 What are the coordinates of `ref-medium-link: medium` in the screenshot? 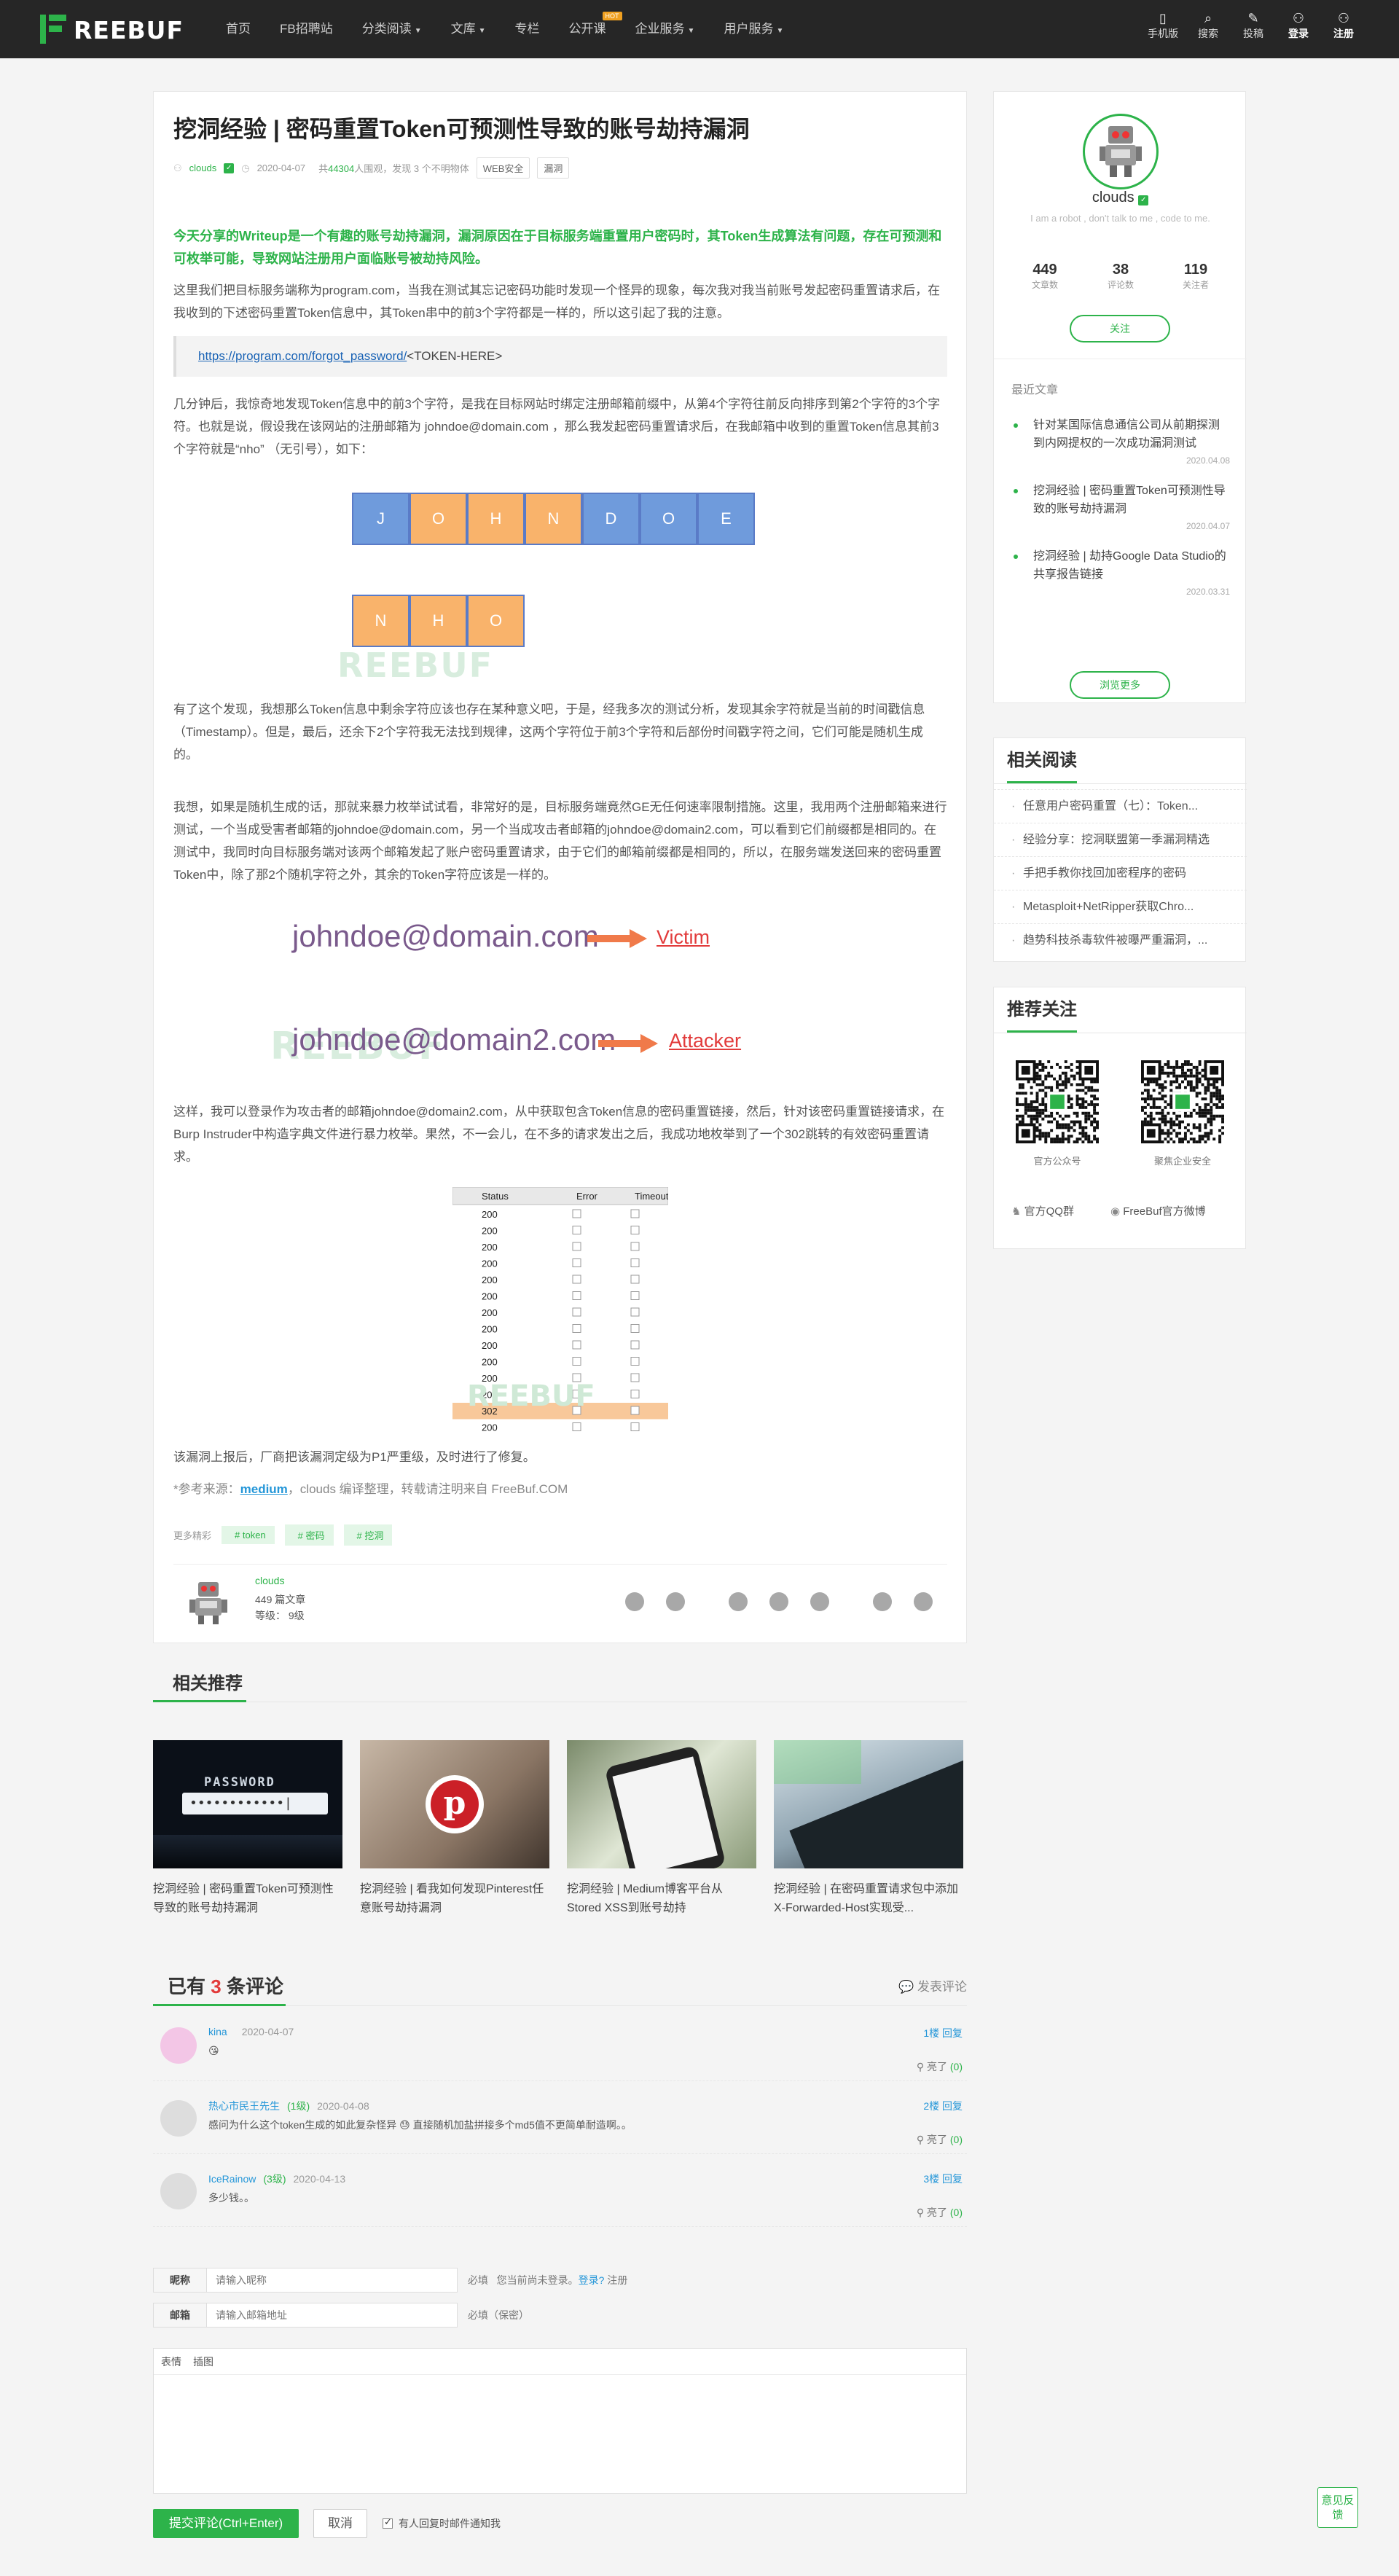 It's located at (264, 1489).